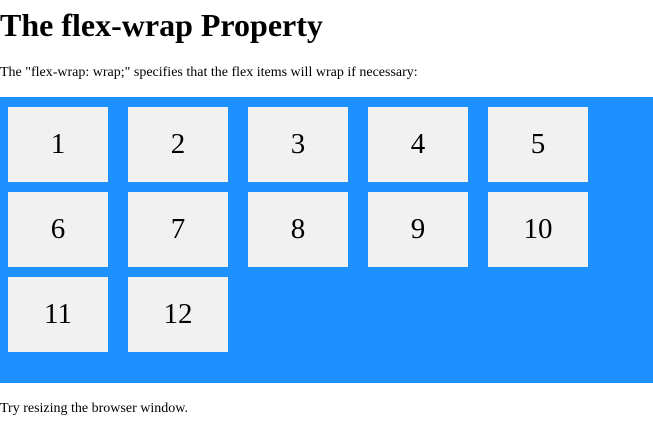  Describe the element at coordinates (94, 408) in the screenshot. I see `footer-text: Try resizing the browser window.` at that location.